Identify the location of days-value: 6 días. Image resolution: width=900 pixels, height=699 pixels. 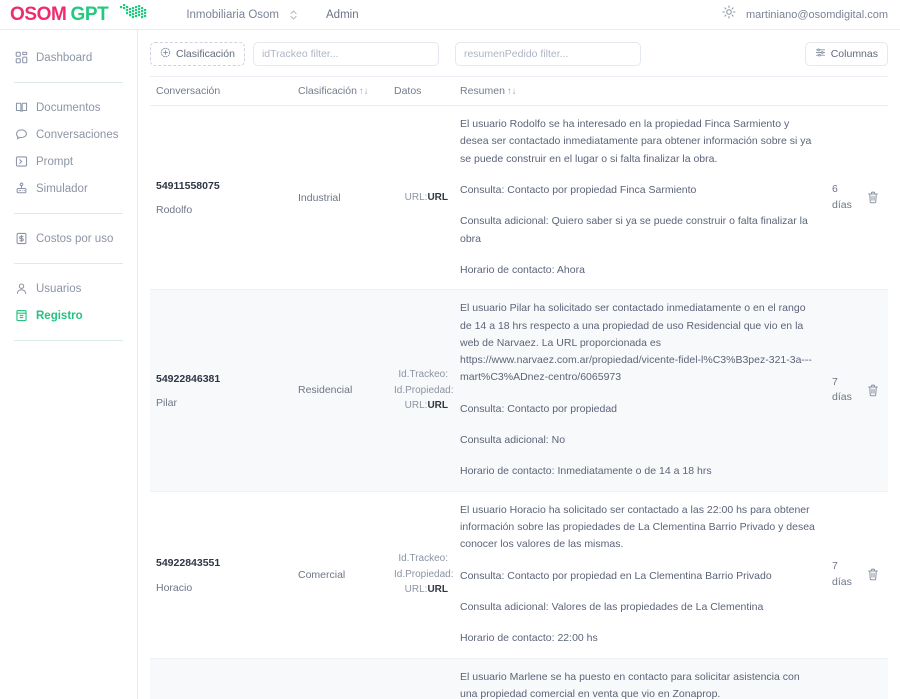
(842, 196).